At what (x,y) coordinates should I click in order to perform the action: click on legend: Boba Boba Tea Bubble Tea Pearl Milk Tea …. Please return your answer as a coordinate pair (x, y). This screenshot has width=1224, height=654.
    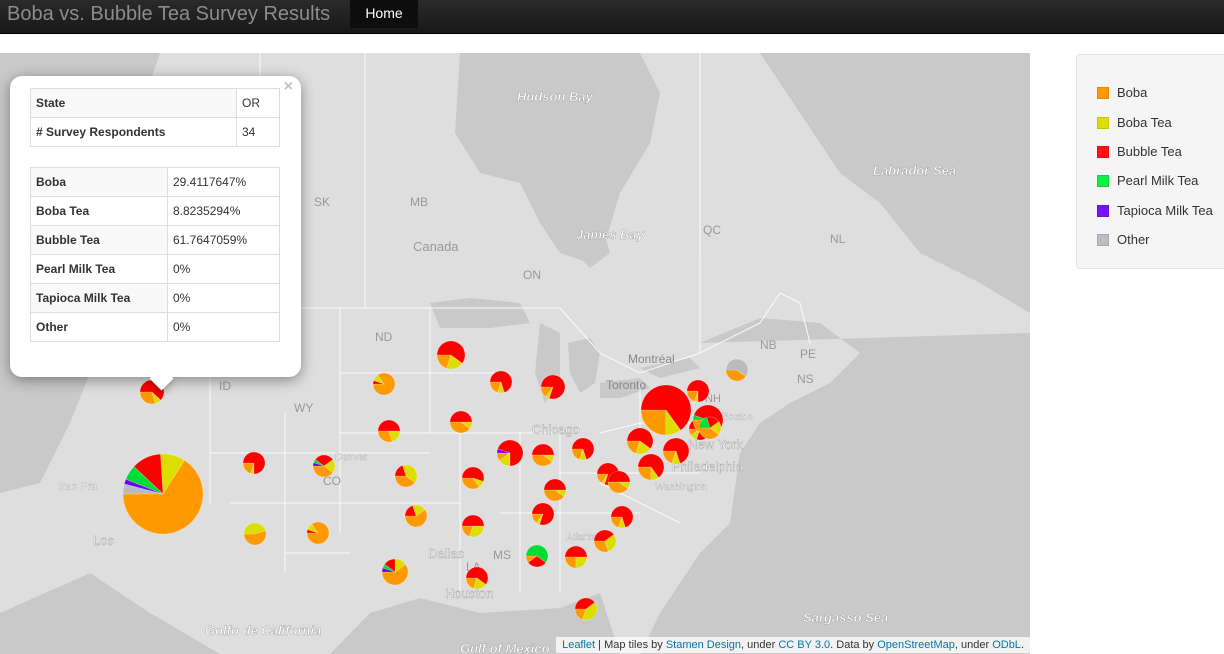
    Looking at the image, I should click on (1150, 161).